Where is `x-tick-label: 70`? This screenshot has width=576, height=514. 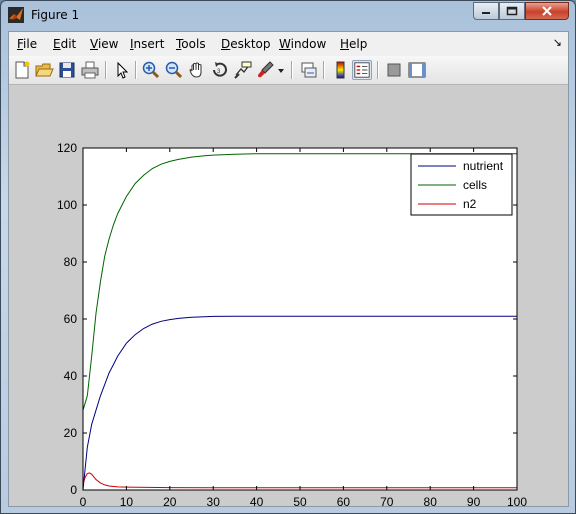
x-tick-label: 70 is located at coordinates (387, 500).